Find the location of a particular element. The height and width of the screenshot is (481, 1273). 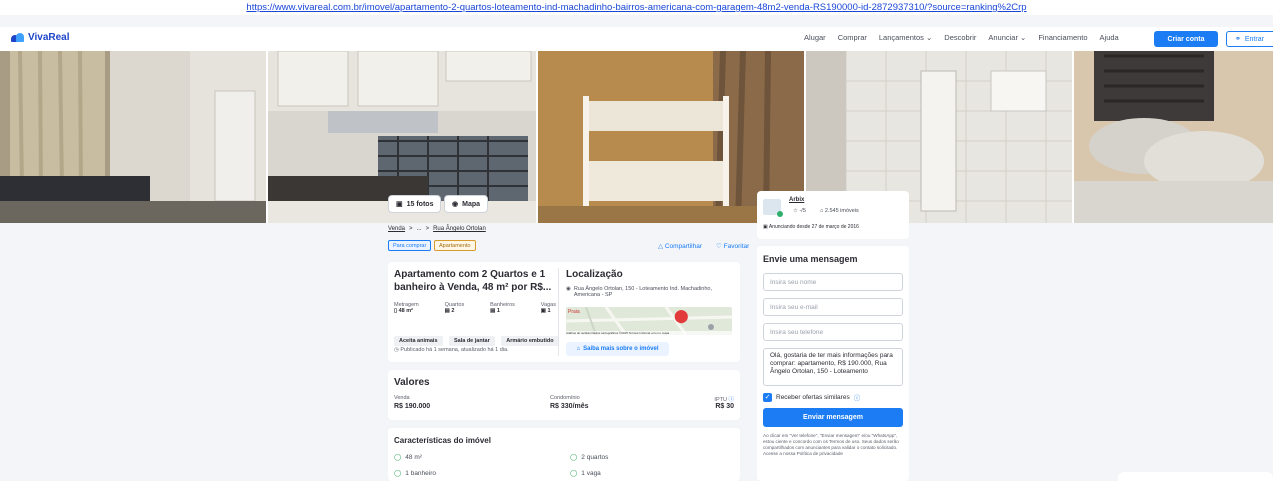

stat-quartos: Quartos ▤ 2 is located at coordinates (455, 308).